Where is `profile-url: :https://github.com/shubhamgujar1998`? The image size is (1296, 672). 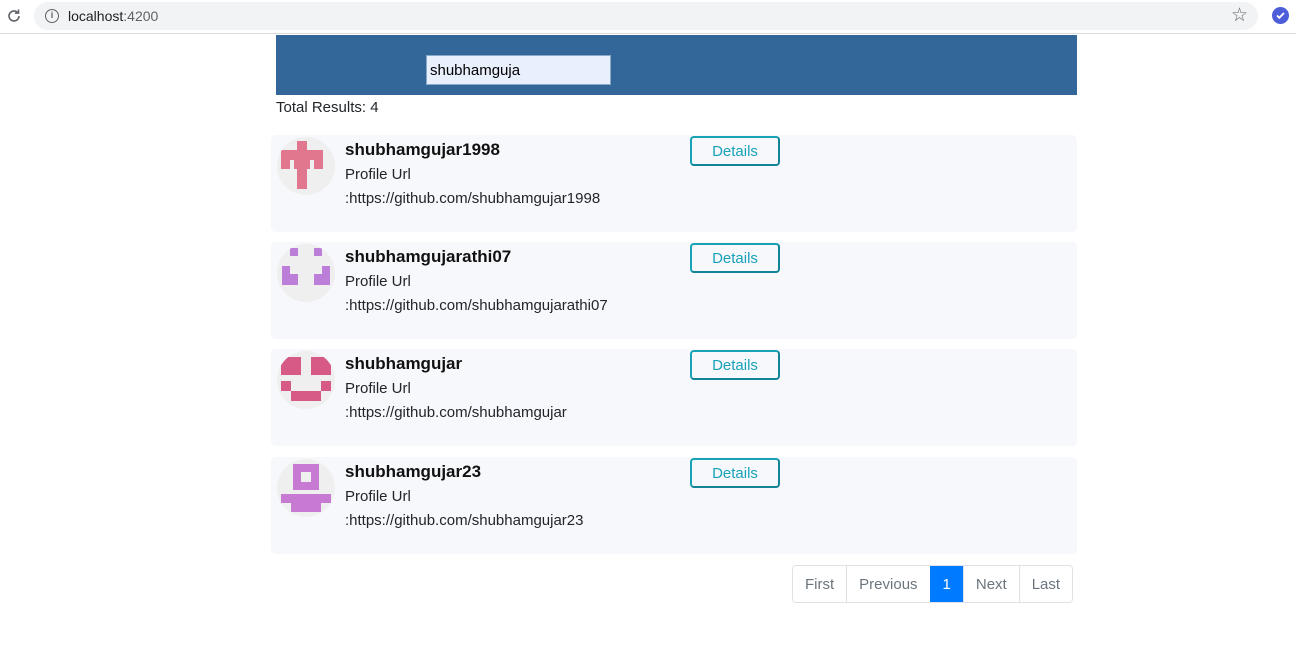 profile-url: :https://github.com/shubhamgujar1998 is located at coordinates (473, 198).